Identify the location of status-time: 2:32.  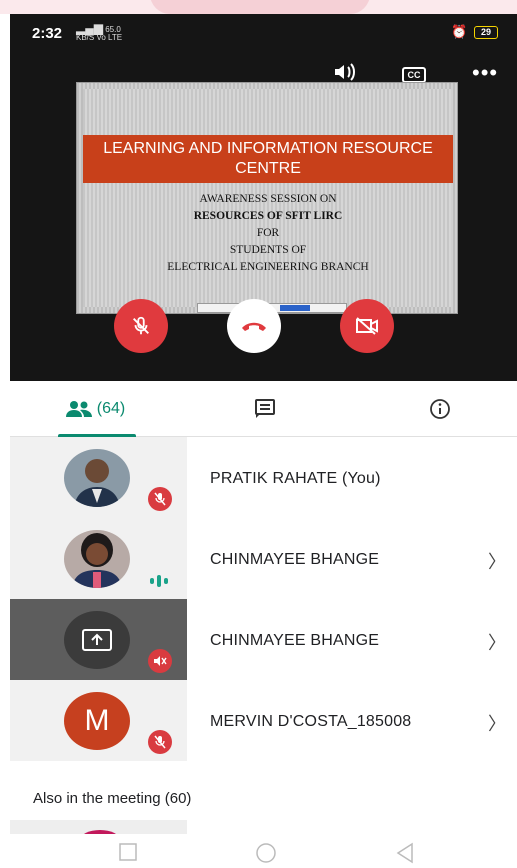
(47, 33).